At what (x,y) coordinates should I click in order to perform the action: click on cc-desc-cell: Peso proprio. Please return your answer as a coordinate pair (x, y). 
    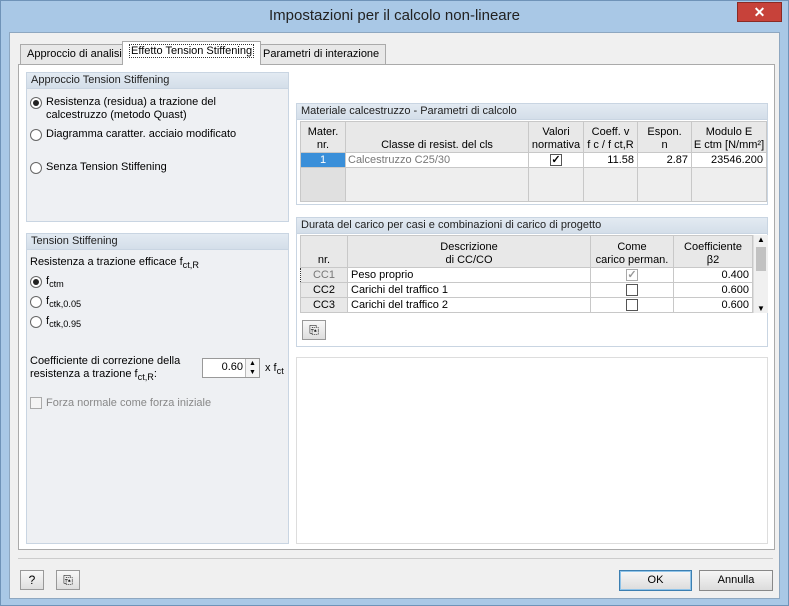
    Looking at the image, I should click on (469, 275).